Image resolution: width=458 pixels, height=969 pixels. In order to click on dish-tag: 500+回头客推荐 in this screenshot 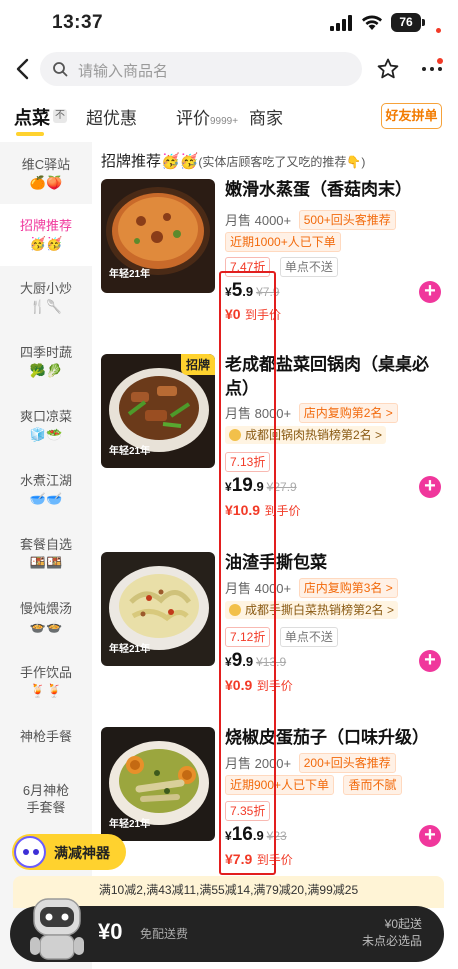, I will do `click(347, 220)`.